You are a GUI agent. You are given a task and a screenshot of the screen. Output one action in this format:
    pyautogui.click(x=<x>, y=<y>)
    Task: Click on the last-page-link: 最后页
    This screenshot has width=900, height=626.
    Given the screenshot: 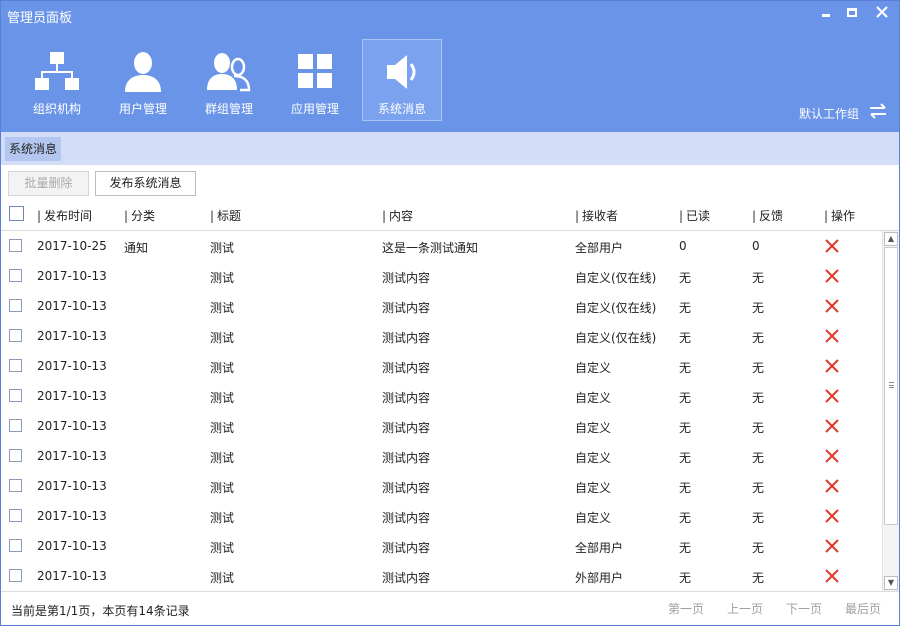 What is the action you would take?
    pyautogui.click(x=863, y=608)
    